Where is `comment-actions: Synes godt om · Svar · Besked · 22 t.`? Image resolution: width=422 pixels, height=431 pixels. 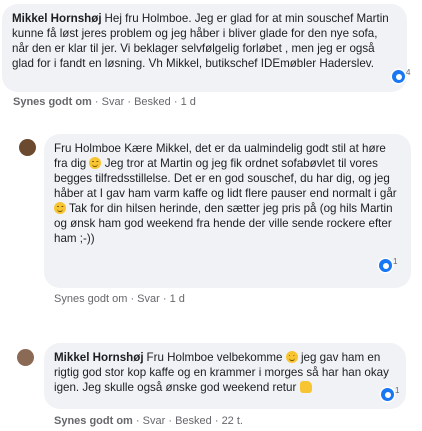 comment-actions: Synes godt om · Svar · Besked · 22 t. is located at coordinates (148, 421).